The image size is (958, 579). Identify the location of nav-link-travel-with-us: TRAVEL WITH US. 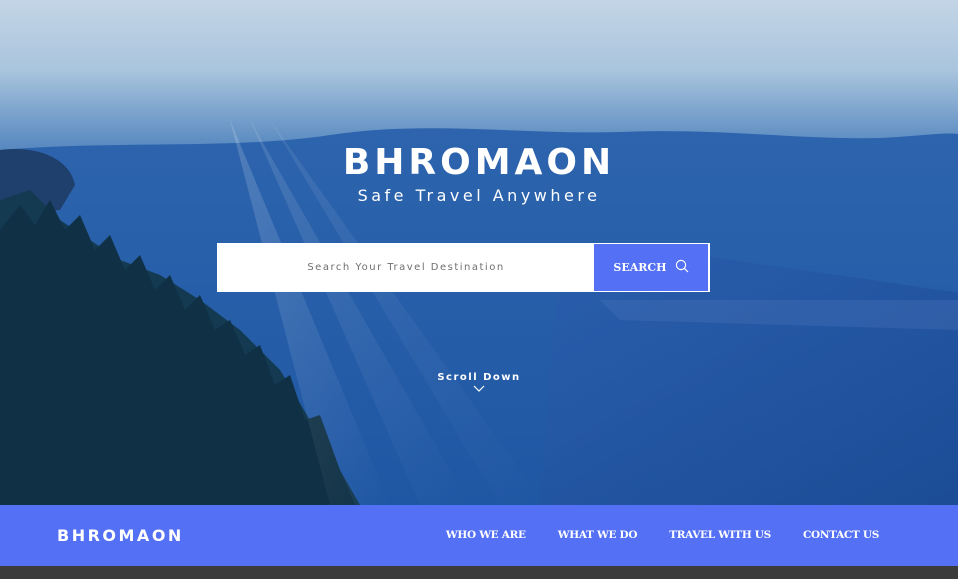
(720, 535).